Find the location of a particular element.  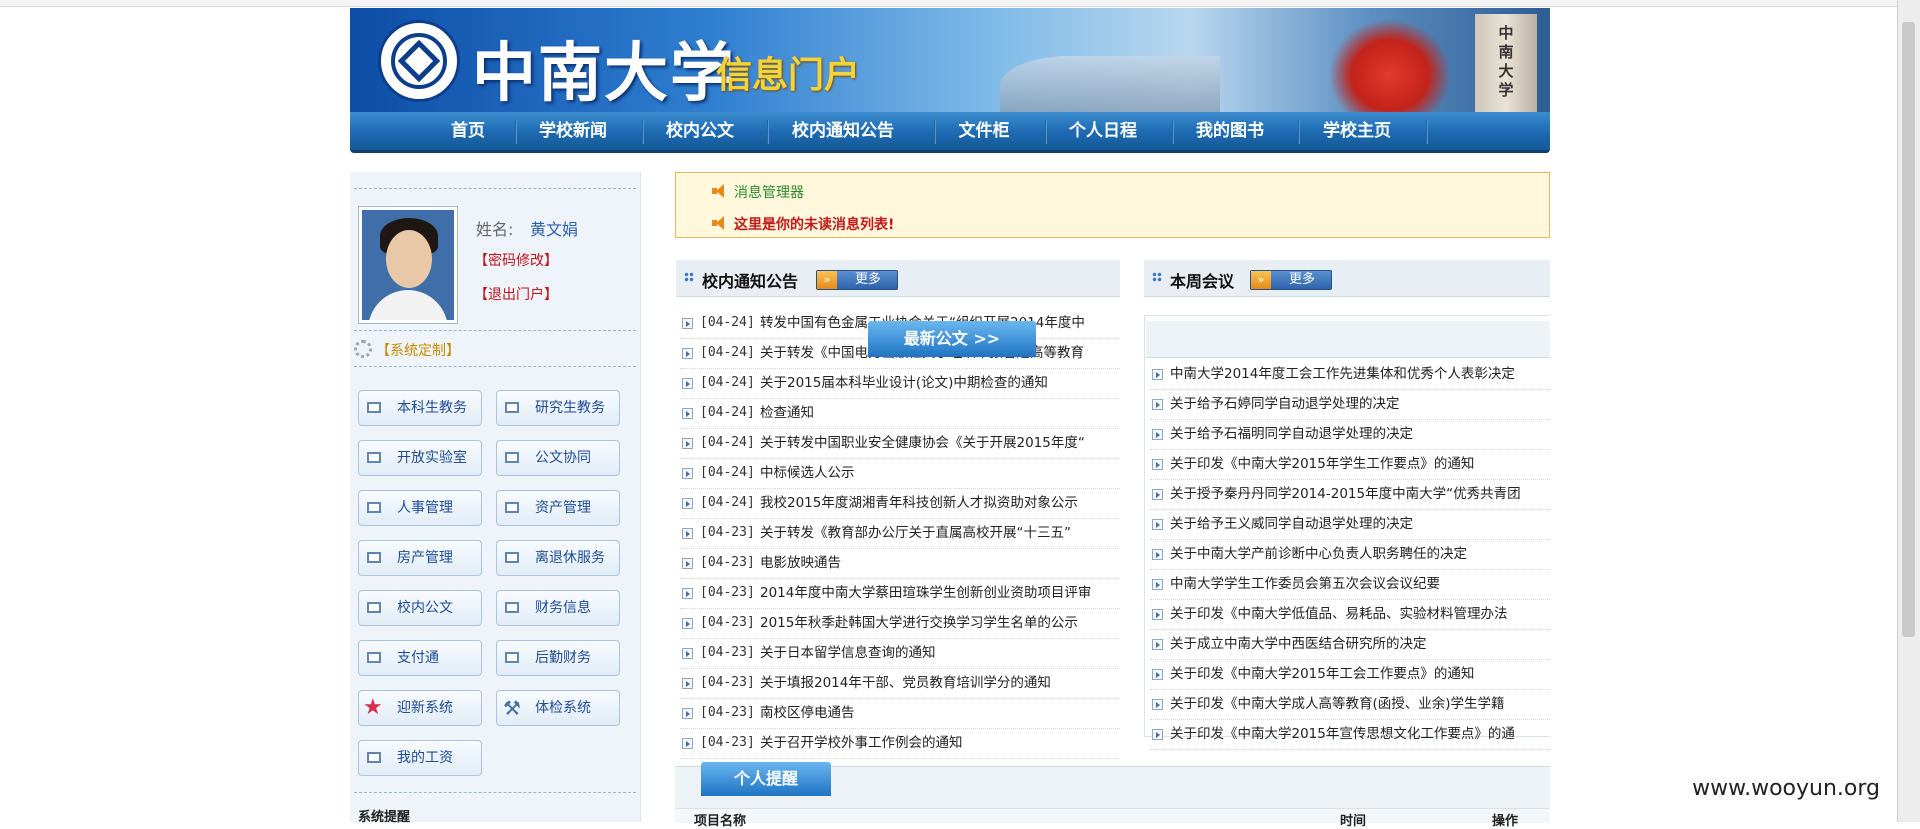

campus-building-image is located at coordinates (1110, 84).